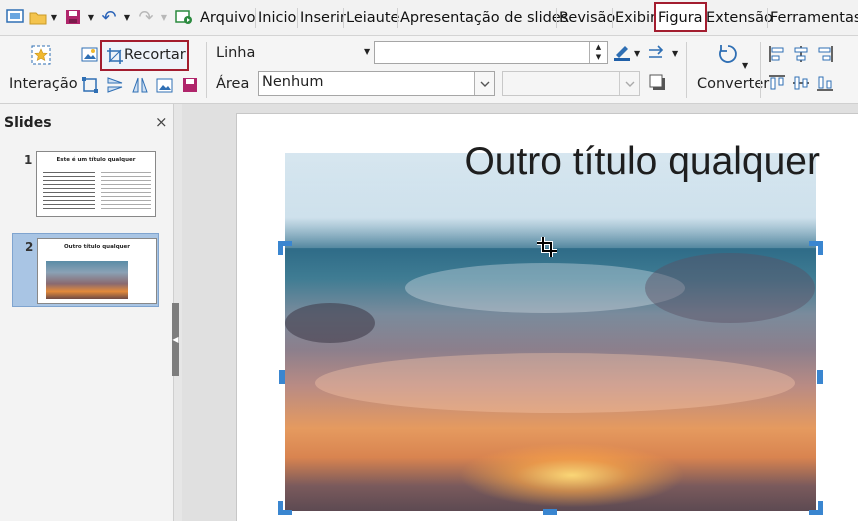 The image size is (858, 521). I want to click on transformations-icon, so click(90, 85).